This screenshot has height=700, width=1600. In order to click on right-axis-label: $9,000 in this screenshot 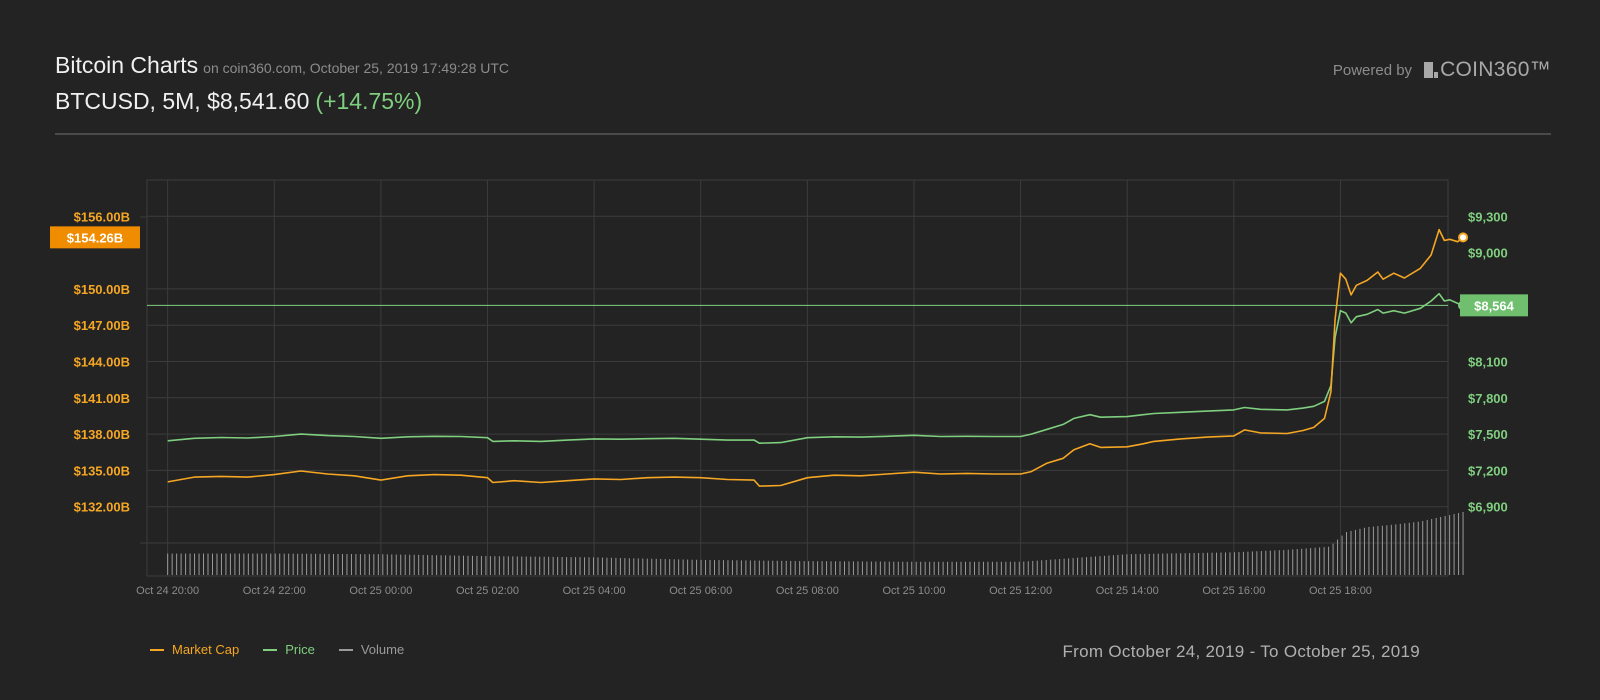, I will do `click(1488, 253)`.